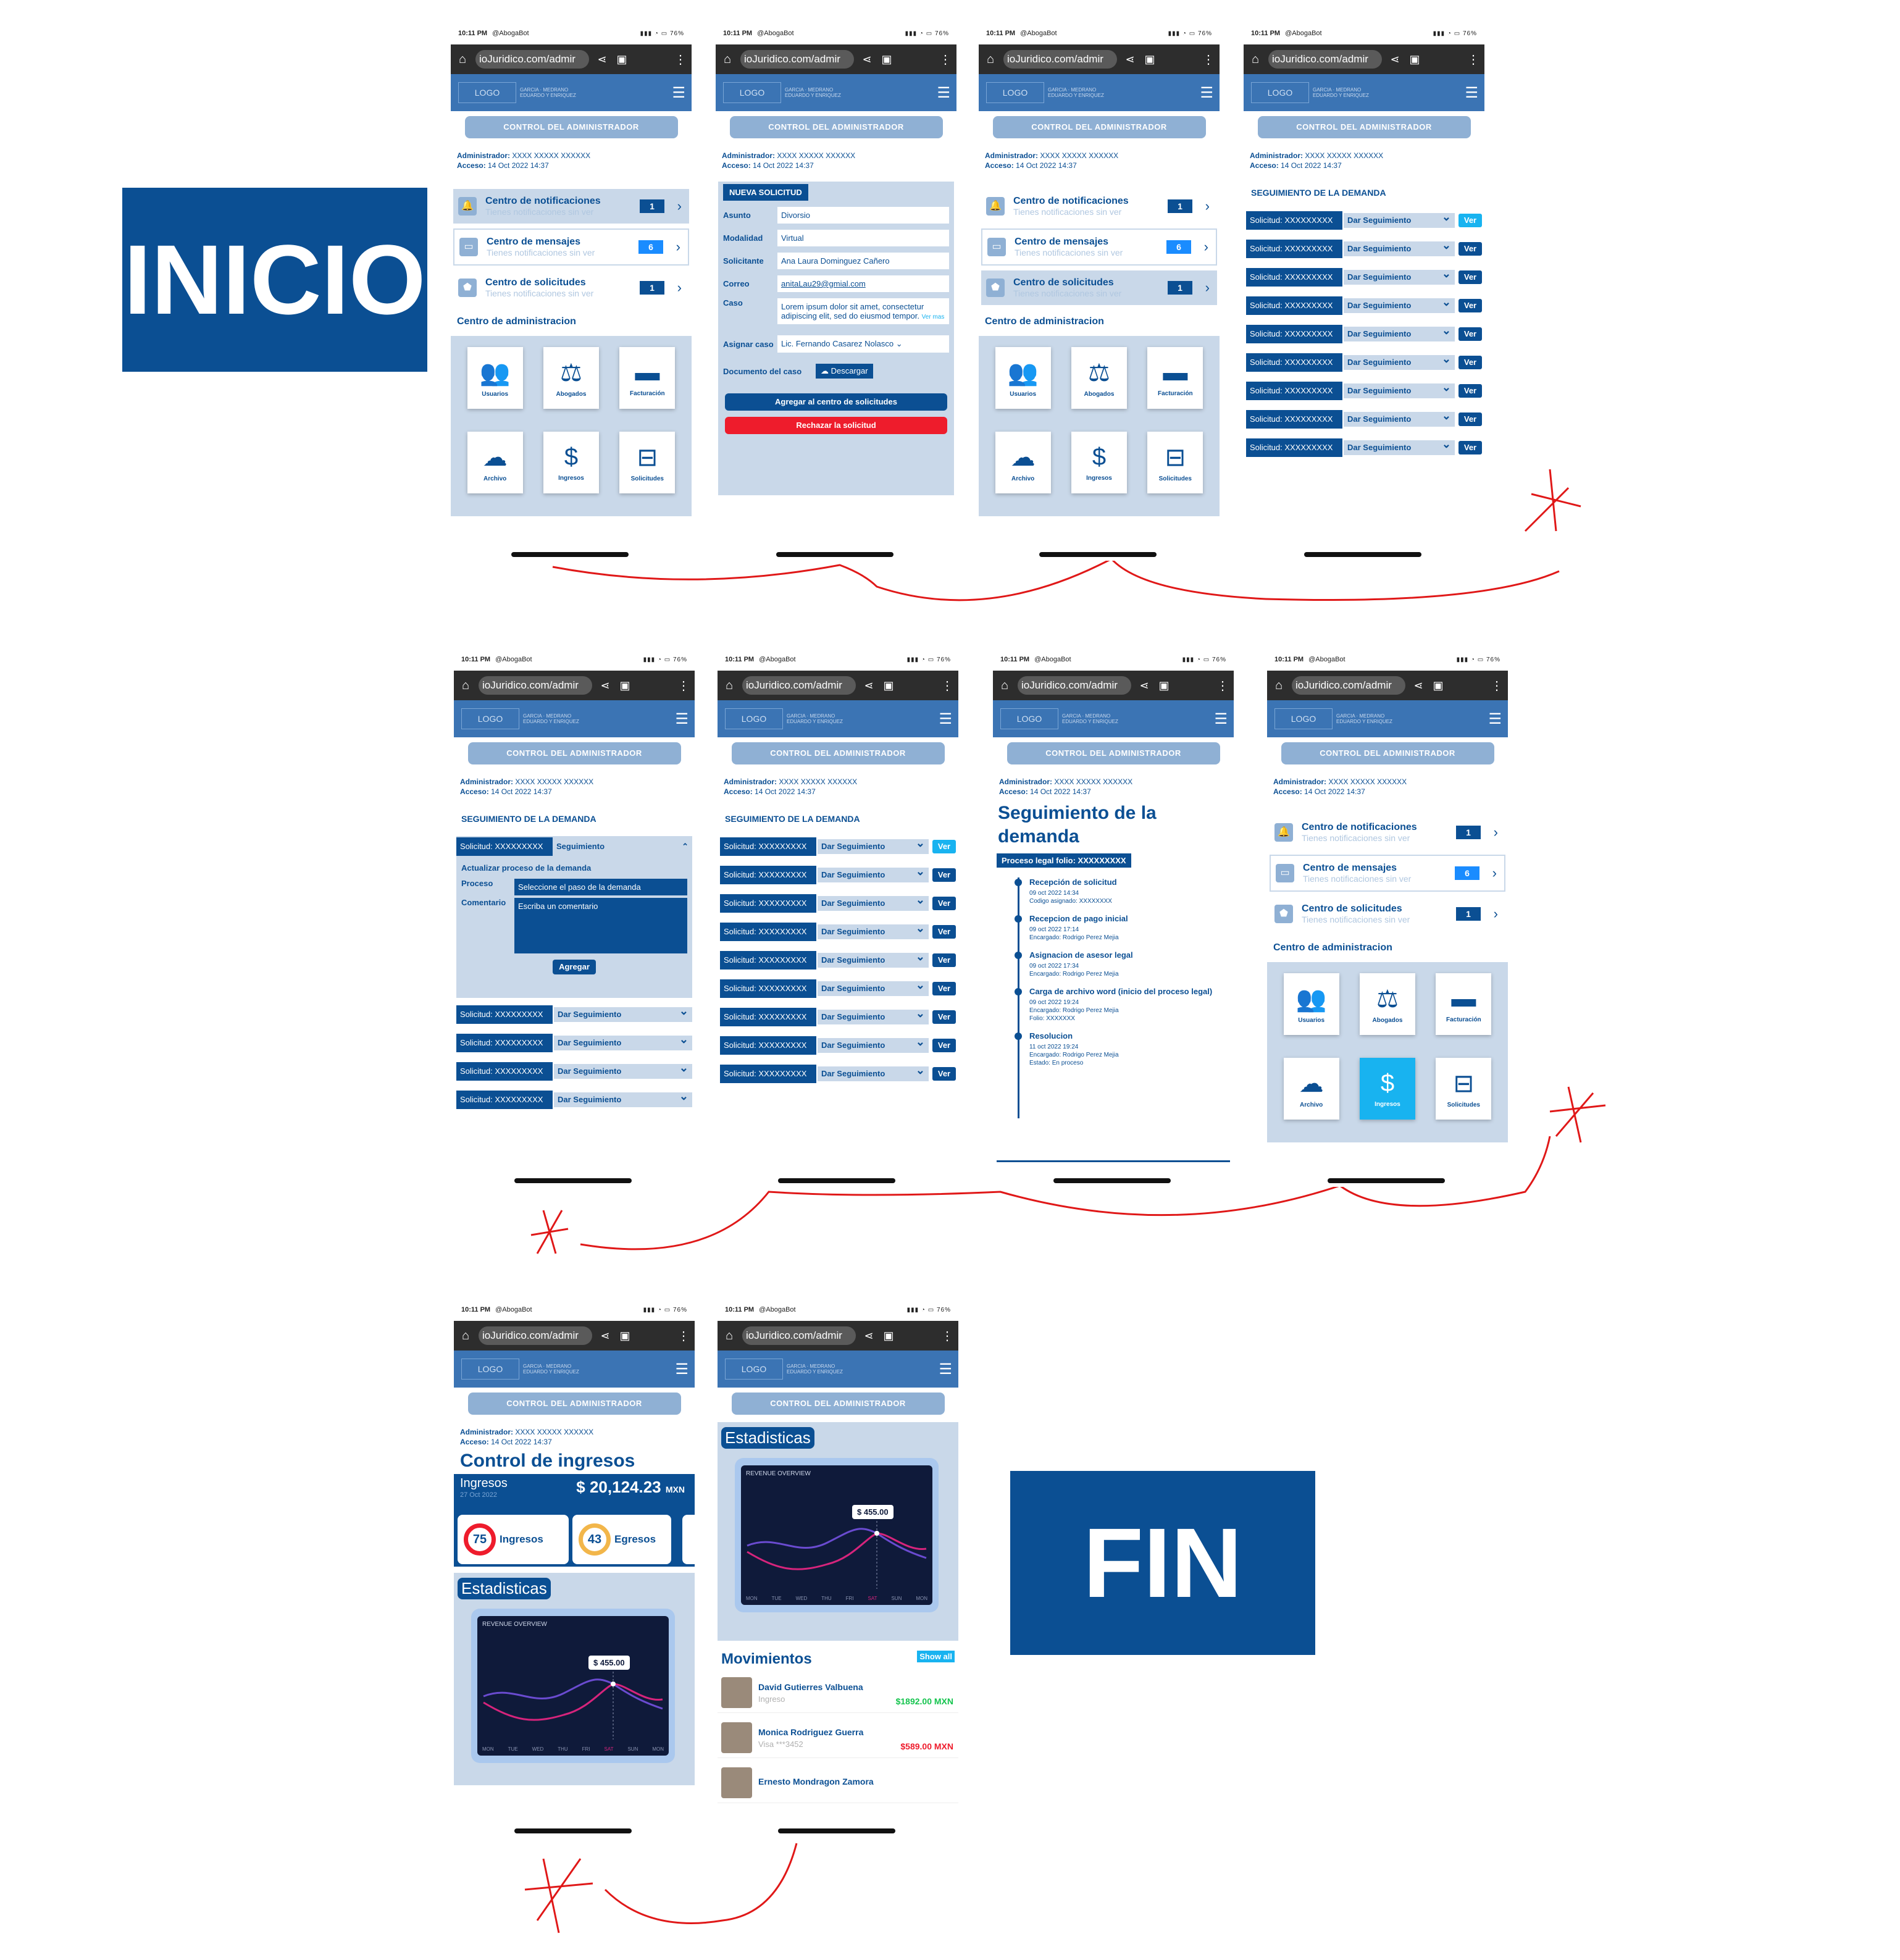 The height and width of the screenshot is (1960, 1900). What do you see at coordinates (601, 926) in the screenshot?
I see `comment-input: Escriba un comentario` at bounding box center [601, 926].